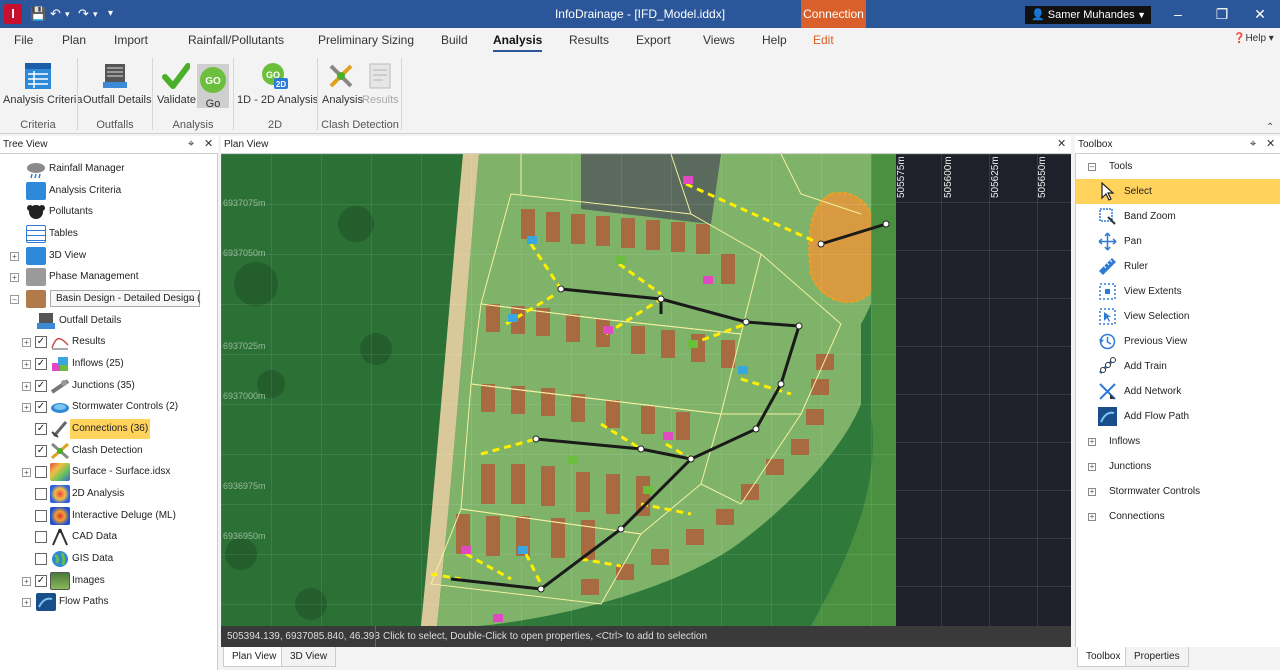 The height and width of the screenshot is (670, 1280). What do you see at coordinates (131, 40) in the screenshot?
I see `menu-import: Import` at bounding box center [131, 40].